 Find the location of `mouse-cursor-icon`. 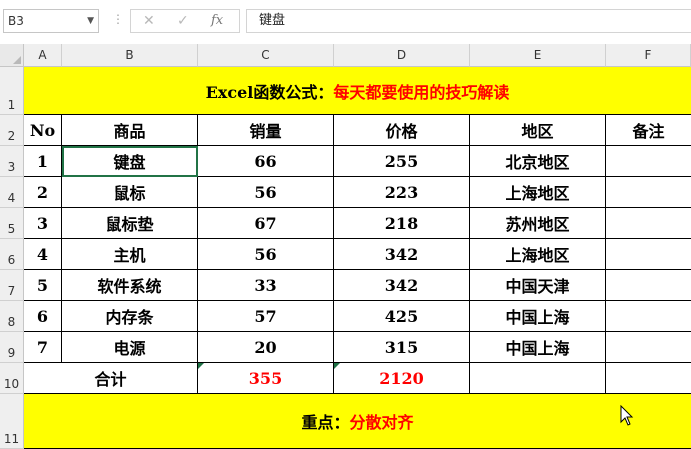

mouse-cursor-icon is located at coordinates (627, 415).